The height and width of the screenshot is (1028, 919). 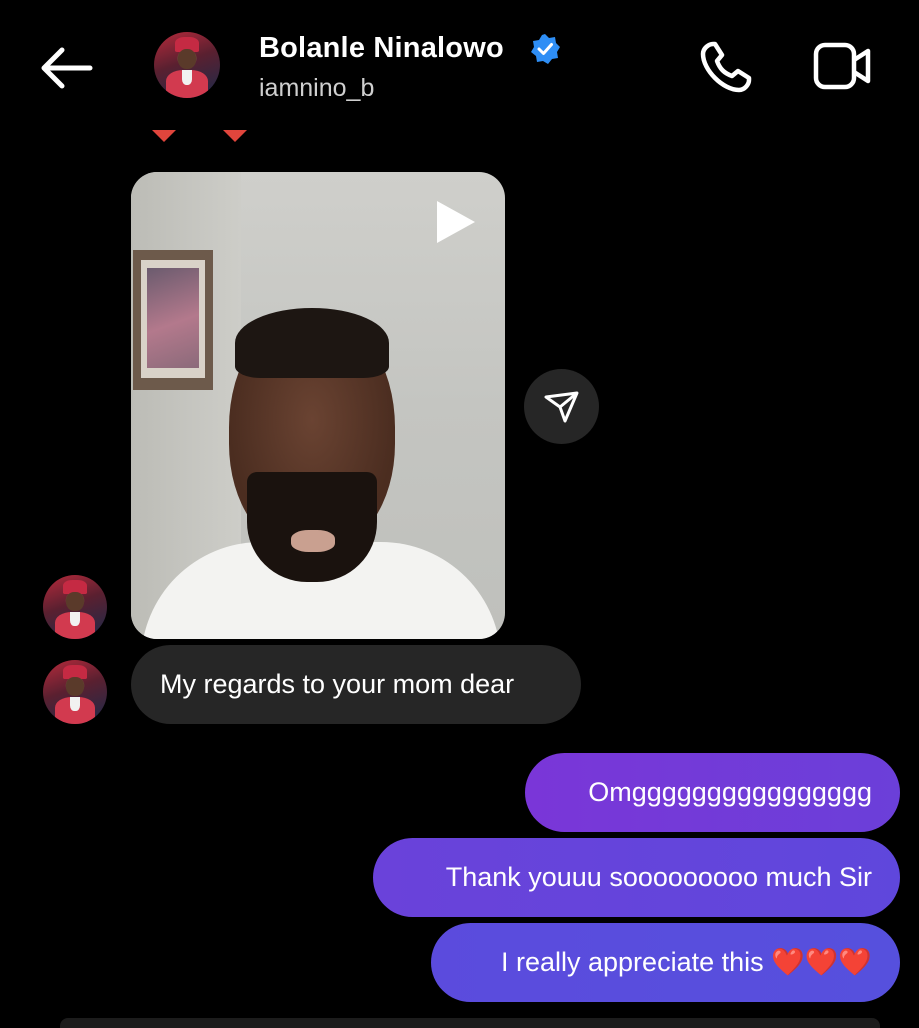 I want to click on paper-plane-icon, so click(x=561, y=407).